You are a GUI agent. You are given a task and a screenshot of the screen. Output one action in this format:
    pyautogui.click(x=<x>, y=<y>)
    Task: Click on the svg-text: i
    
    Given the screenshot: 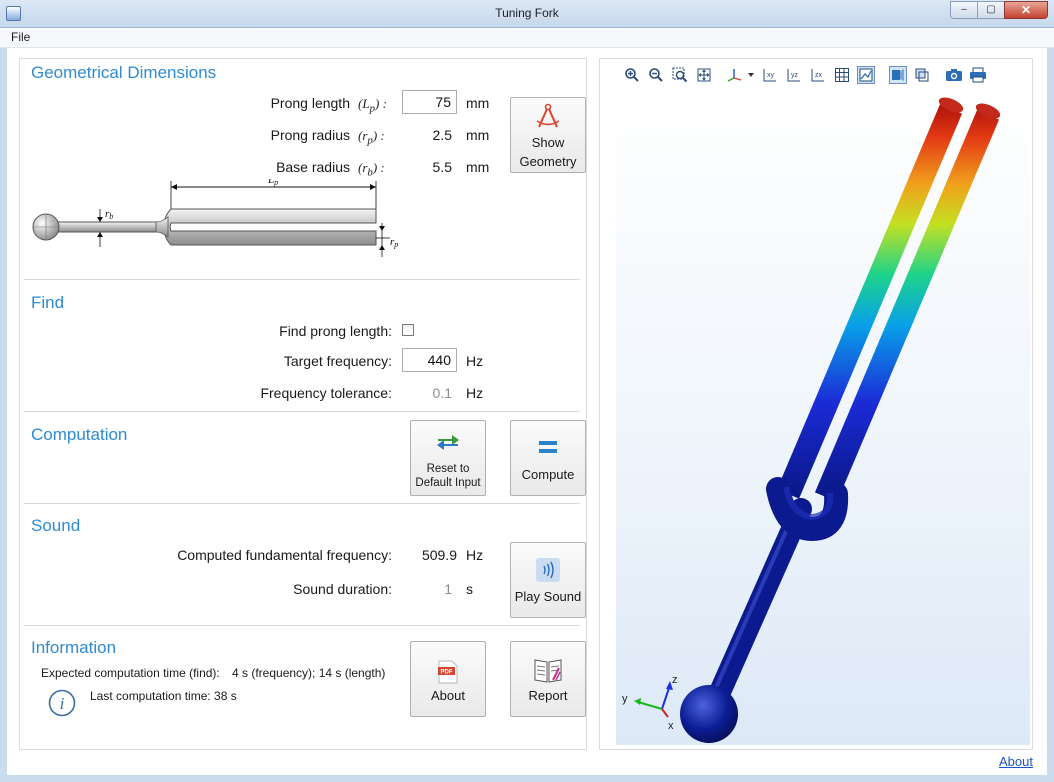 What is the action you would take?
    pyautogui.click(x=62, y=703)
    